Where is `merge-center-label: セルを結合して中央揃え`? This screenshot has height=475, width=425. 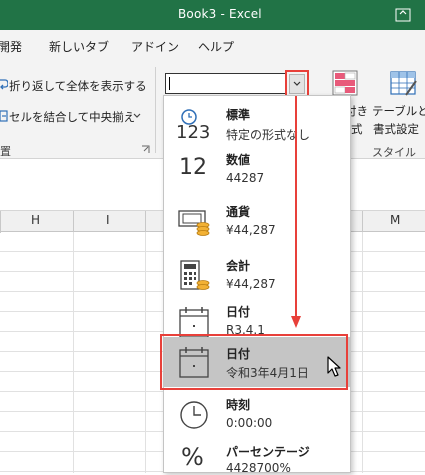
merge-center-label: セルを結合して中央揃え is located at coordinates (72, 117).